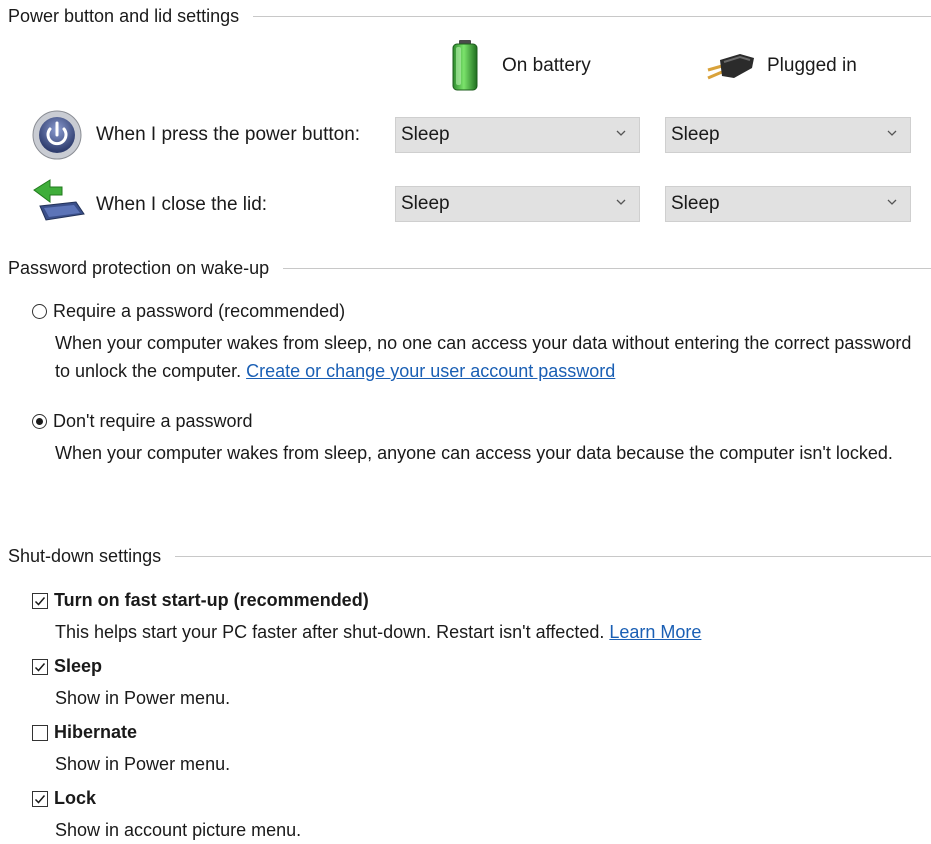  Describe the element at coordinates (485, 764) in the screenshot. I see `hibernate-description: Show in Power menu.` at that location.